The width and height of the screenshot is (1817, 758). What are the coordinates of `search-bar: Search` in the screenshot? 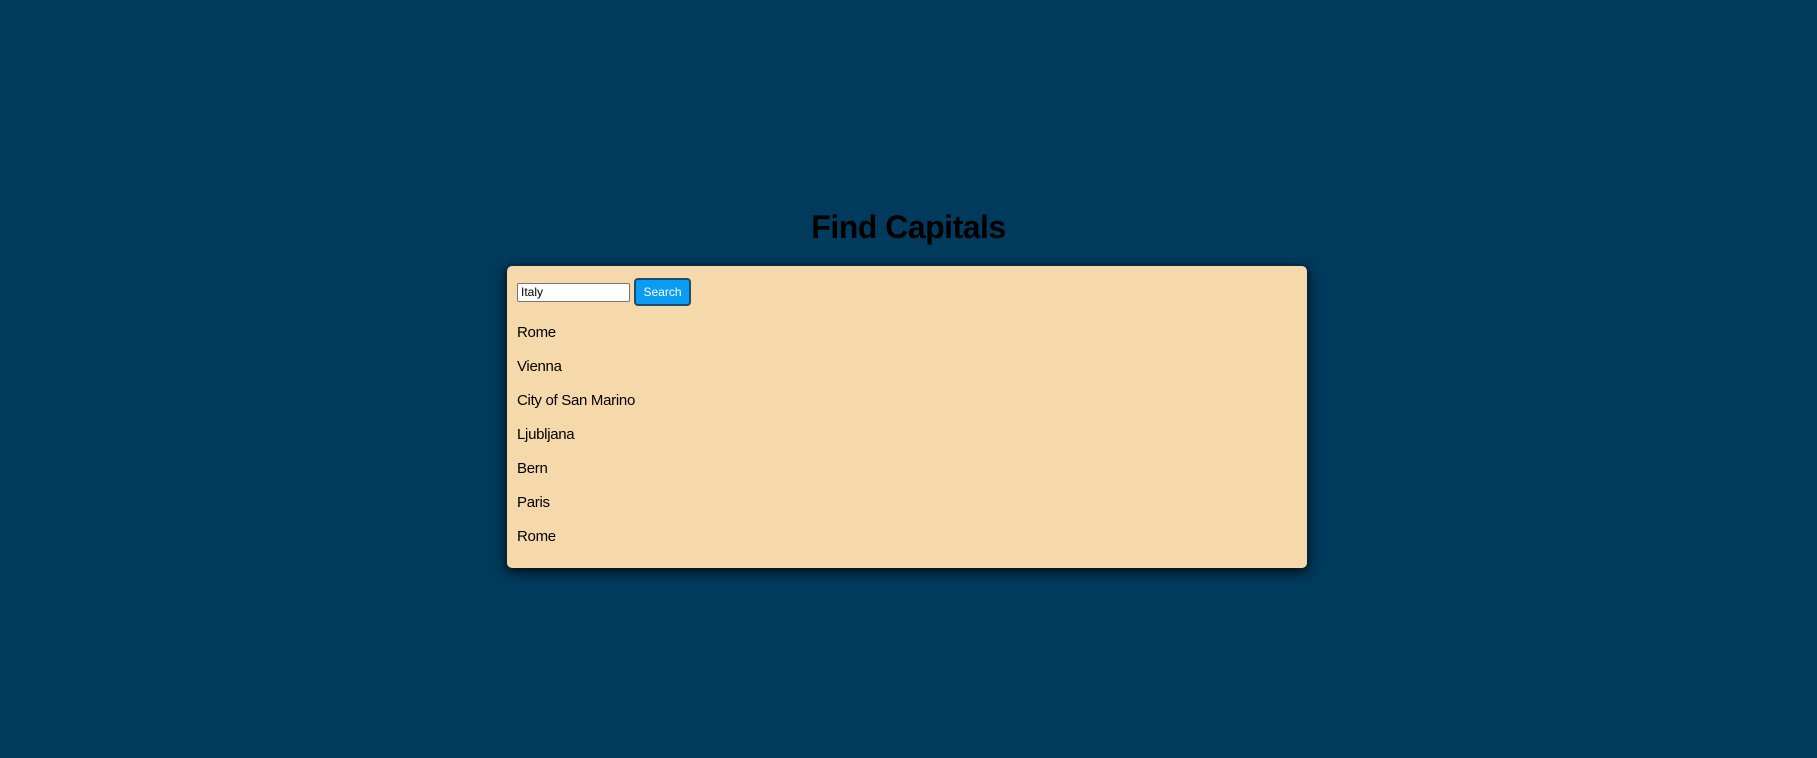 It's located at (907, 292).